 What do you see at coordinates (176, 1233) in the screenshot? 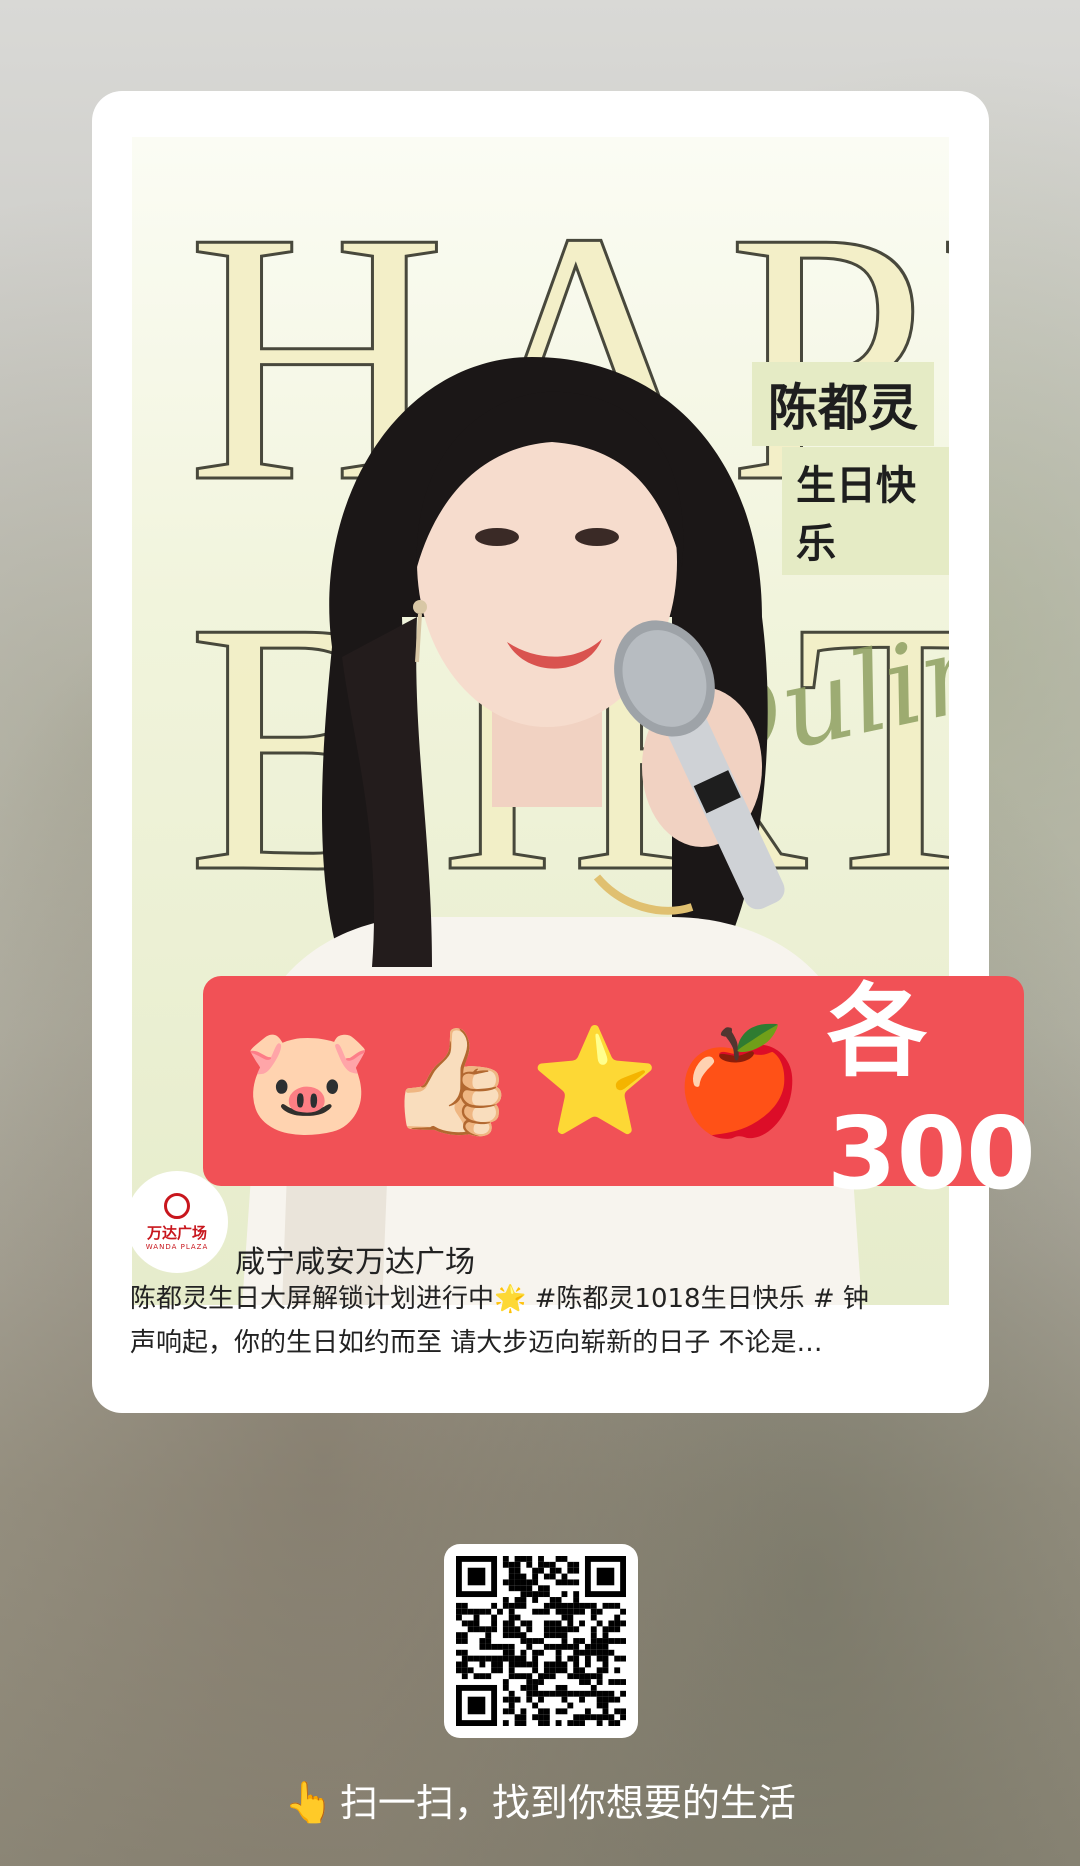
I see `brand-logo-text: 万达广场` at bounding box center [176, 1233].